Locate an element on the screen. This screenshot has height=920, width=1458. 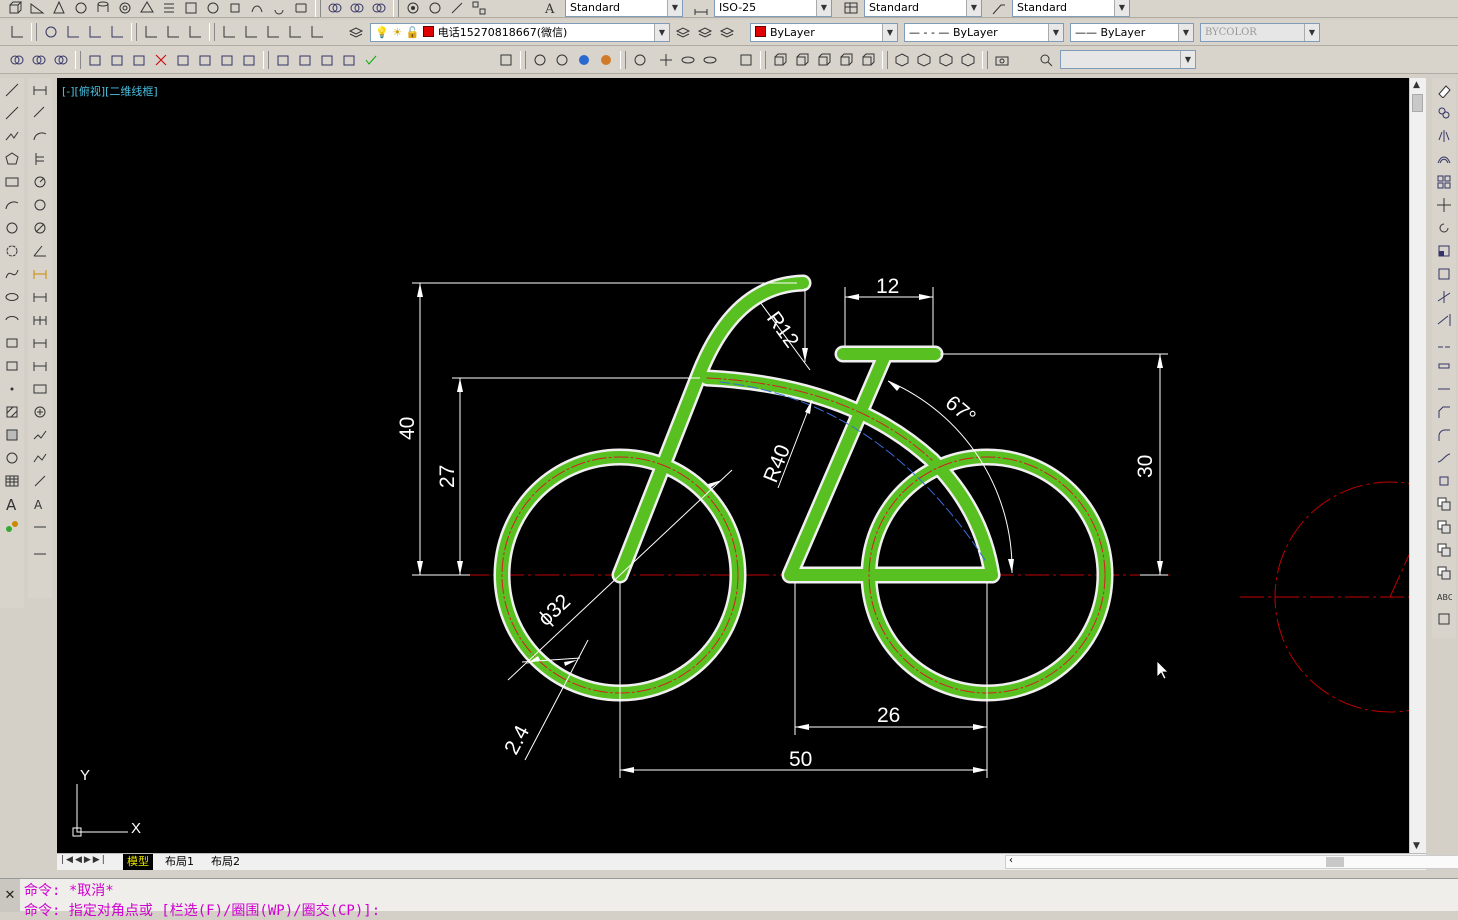
erase-icon is located at coordinates (1444, 89).